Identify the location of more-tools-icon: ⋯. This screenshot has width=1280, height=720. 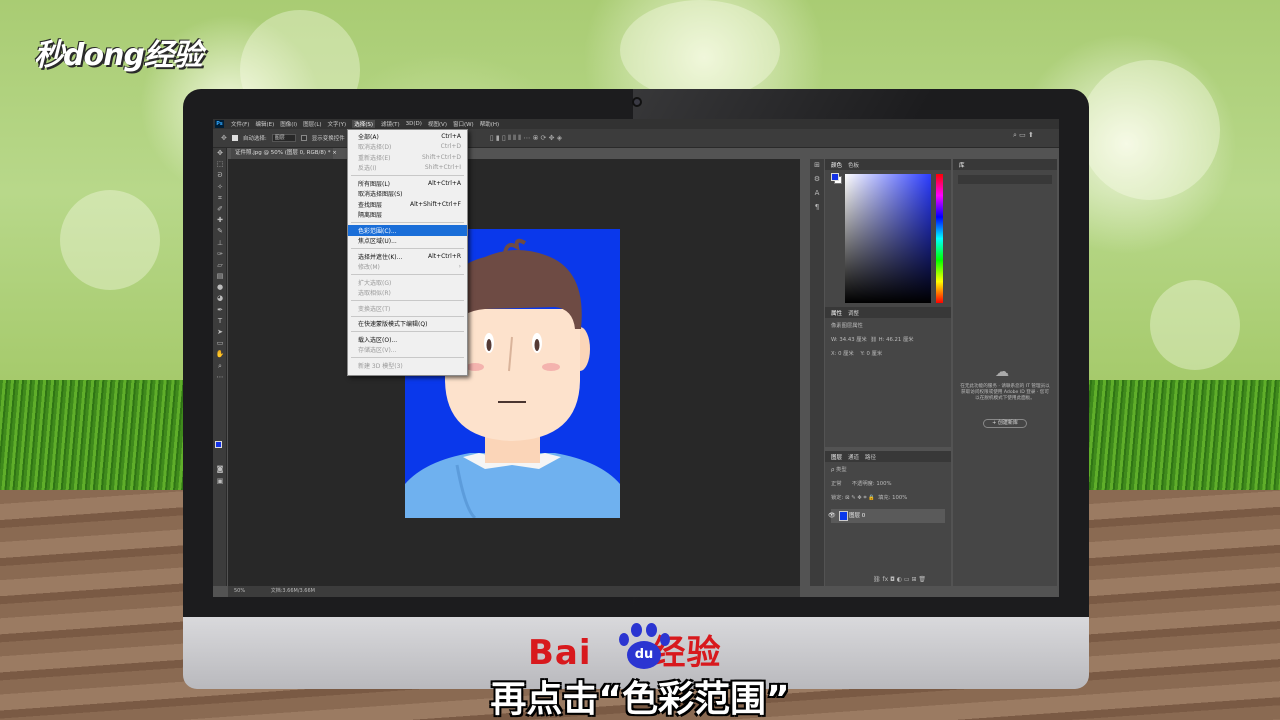
(220, 377).